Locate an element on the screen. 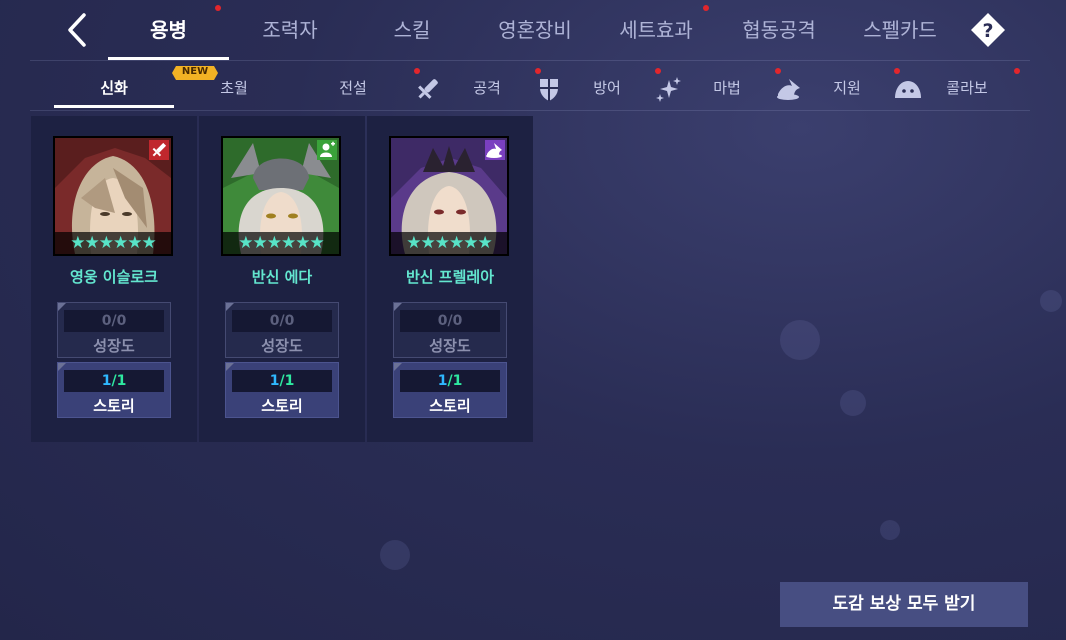 The image size is (1066, 640). tab-label: 스펠카드 is located at coordinates (900, 30).